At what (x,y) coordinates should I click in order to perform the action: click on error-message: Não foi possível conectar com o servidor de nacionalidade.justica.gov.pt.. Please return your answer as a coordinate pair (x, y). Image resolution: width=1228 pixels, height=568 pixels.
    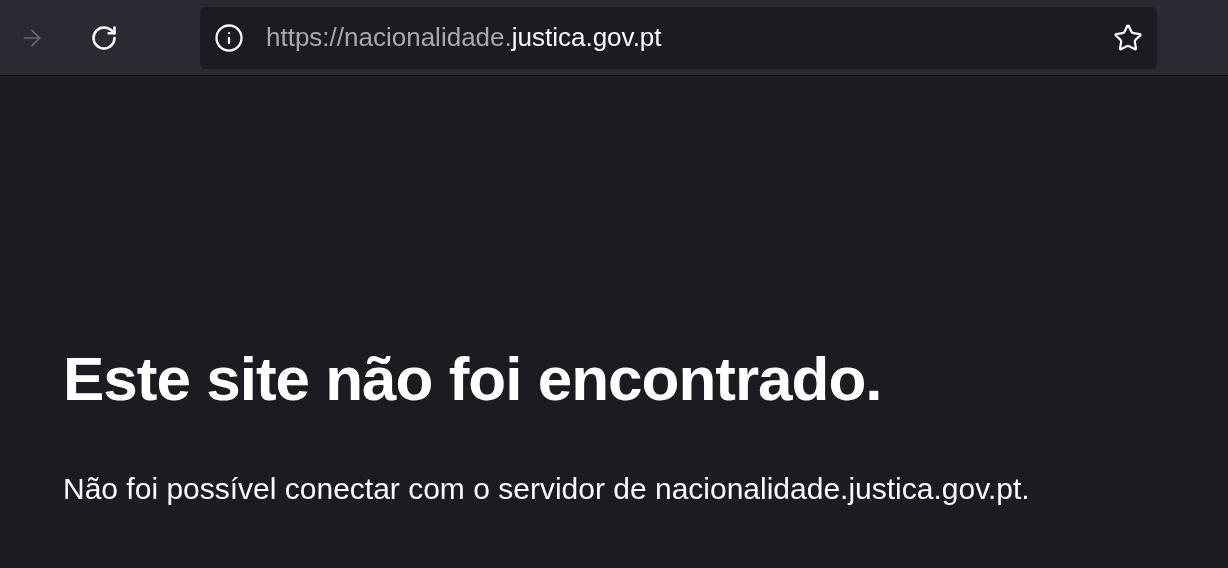
    Looking at the image, I should click on (547, 489).